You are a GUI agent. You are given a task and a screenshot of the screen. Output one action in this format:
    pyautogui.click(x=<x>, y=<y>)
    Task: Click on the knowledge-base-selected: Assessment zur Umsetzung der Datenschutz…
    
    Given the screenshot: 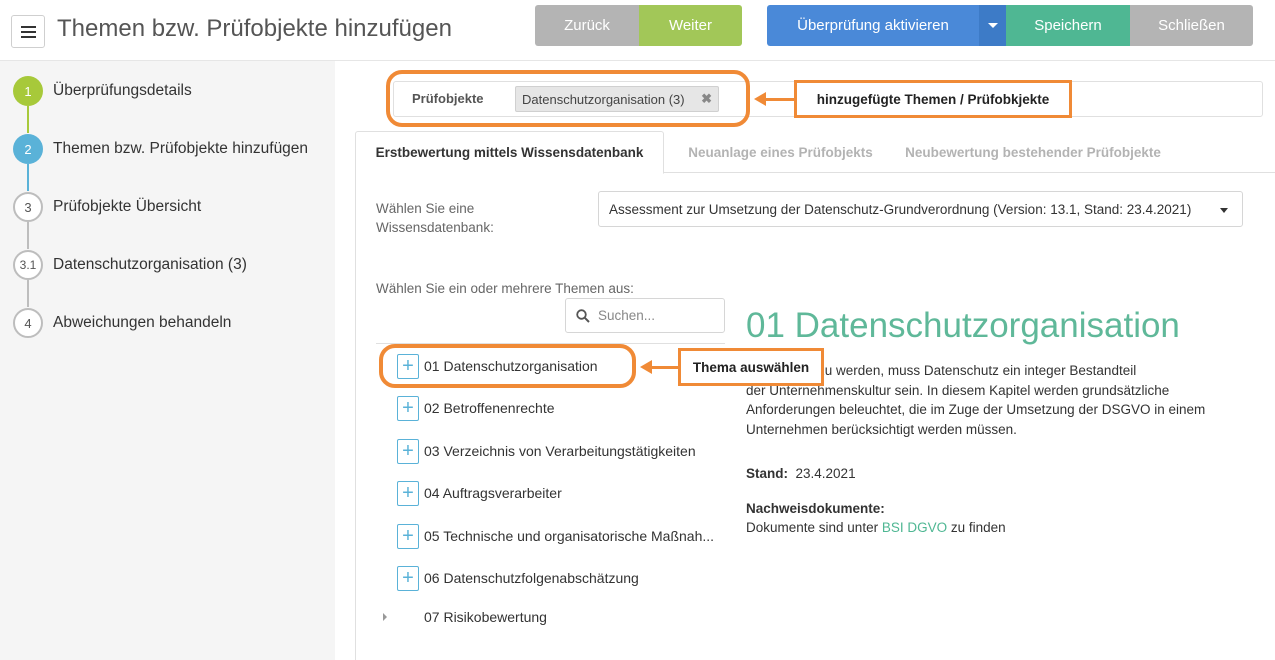 What is the action you would take?
    pyautogui.click(x=900, y=209)
    